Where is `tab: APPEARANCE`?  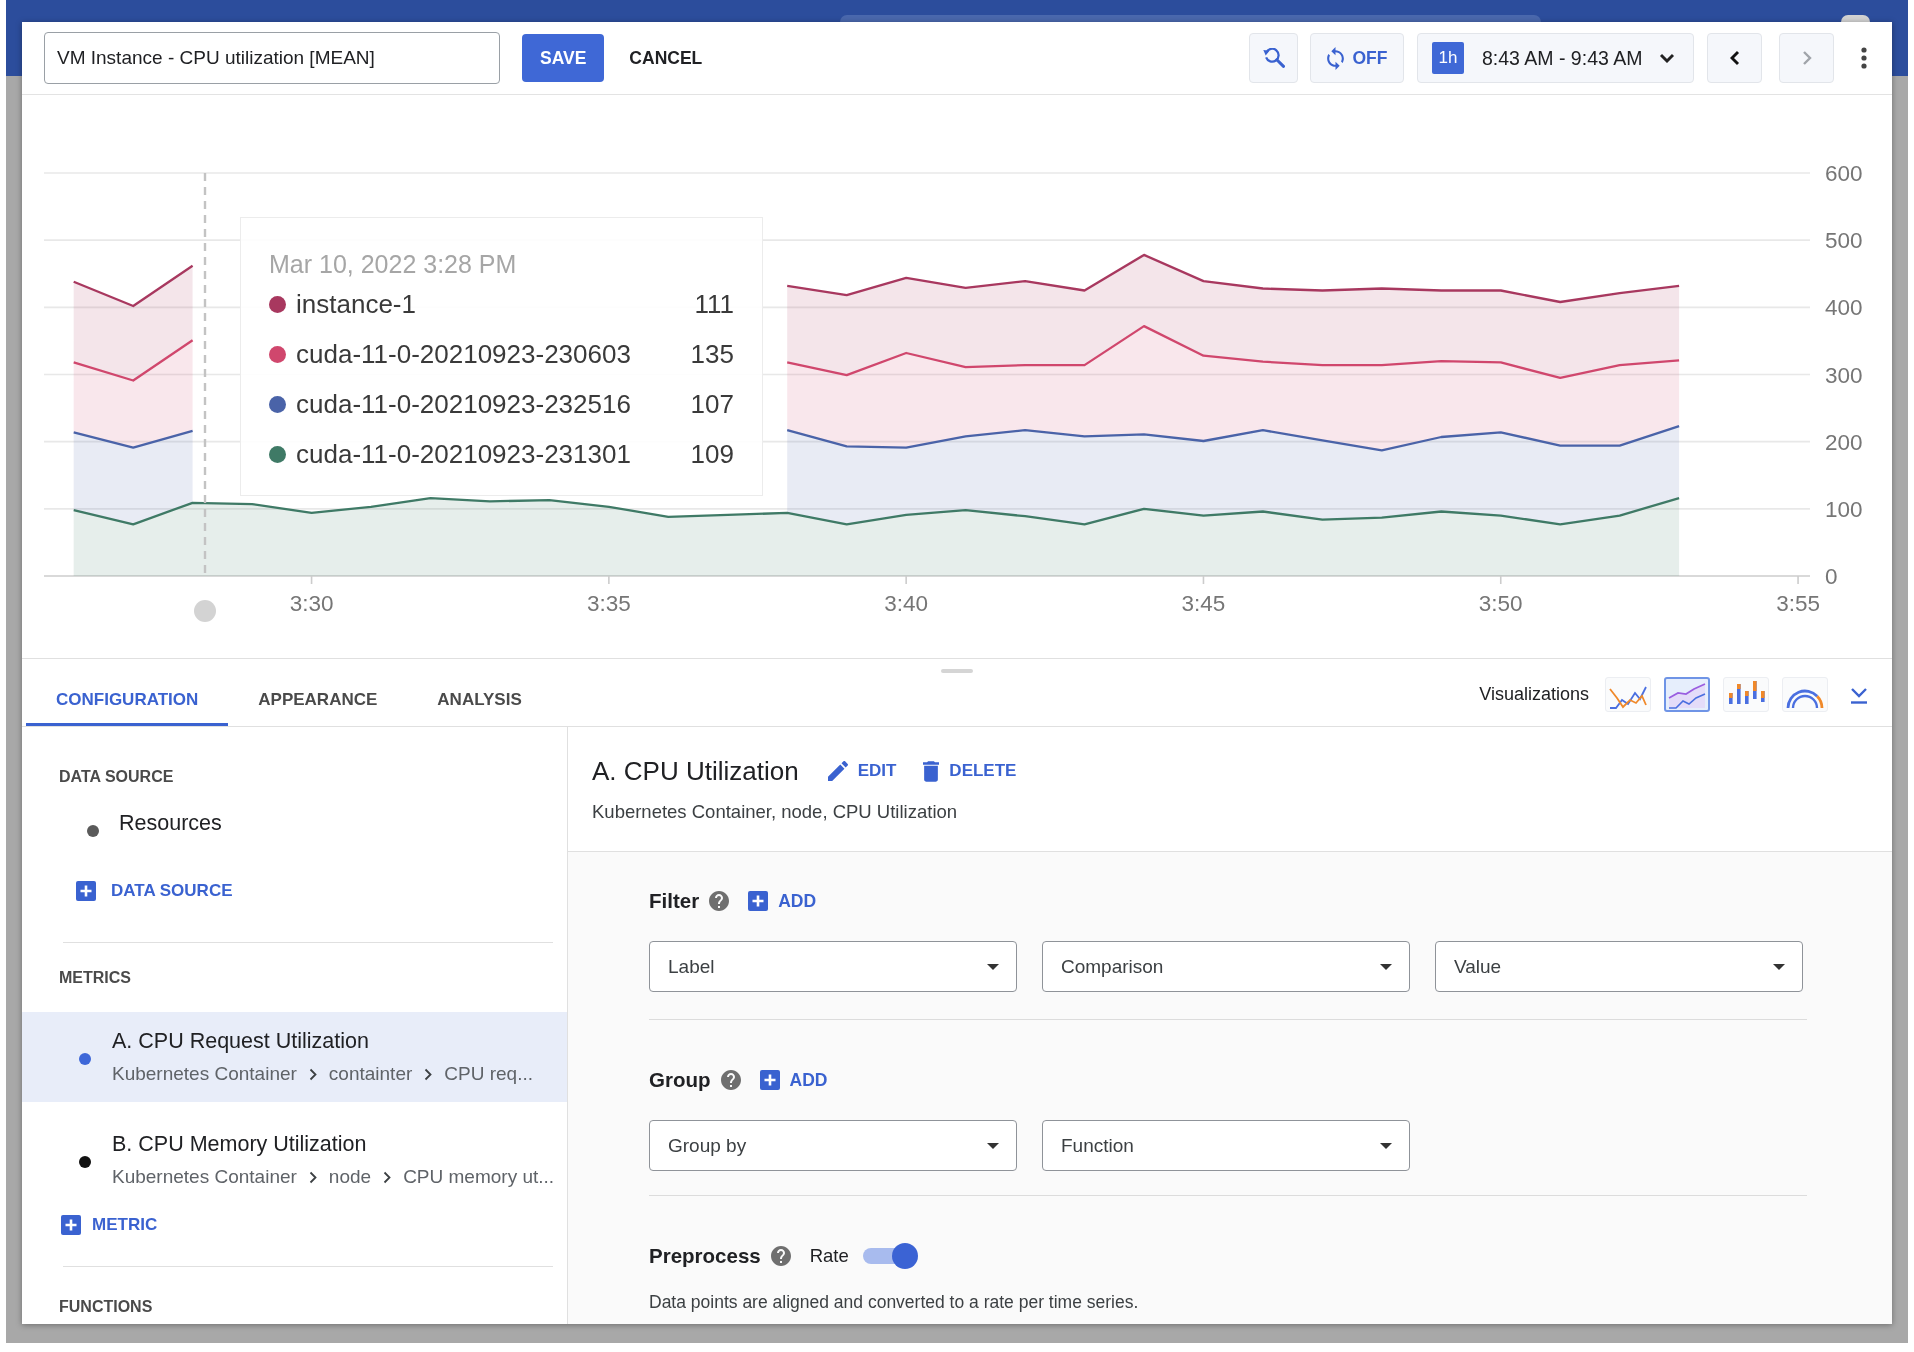 tab: APPEARANCE is located at coordinates (318, 699).